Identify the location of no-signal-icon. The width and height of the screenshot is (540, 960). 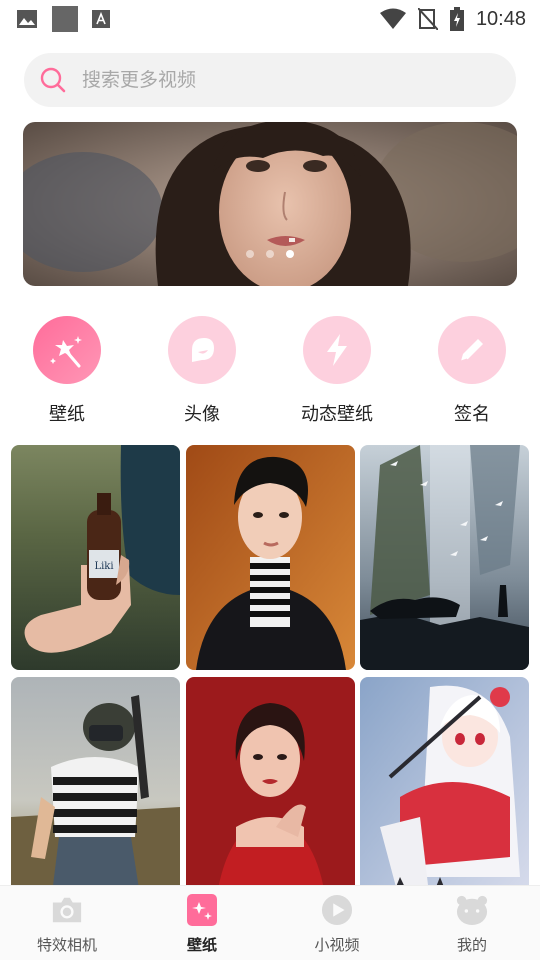
(427, 19).